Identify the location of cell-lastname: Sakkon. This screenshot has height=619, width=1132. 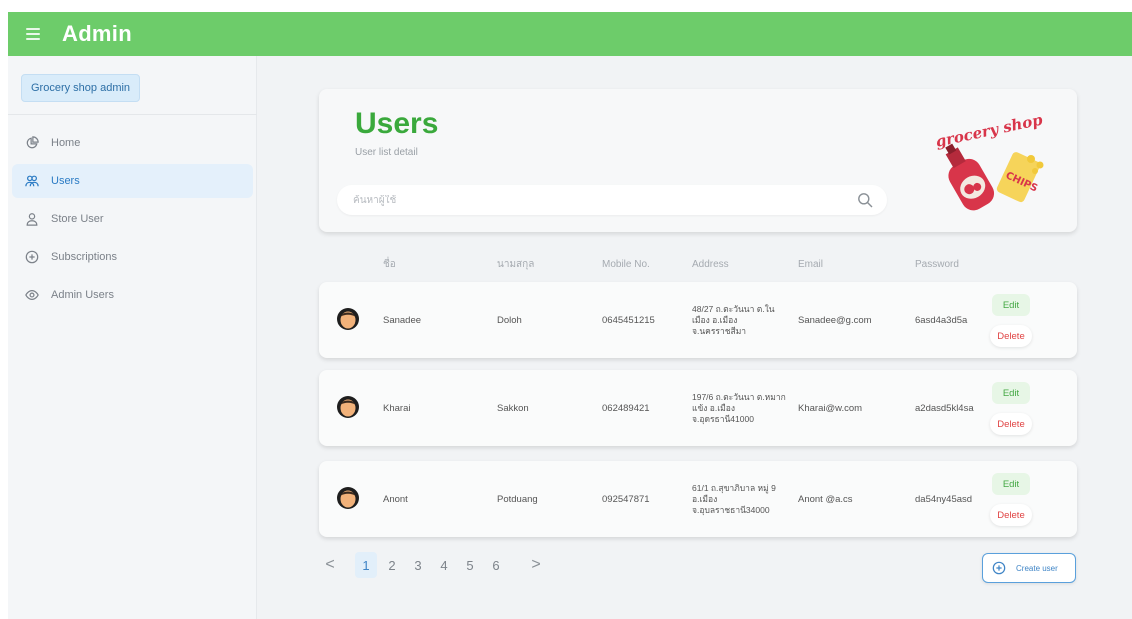
(513, 408).